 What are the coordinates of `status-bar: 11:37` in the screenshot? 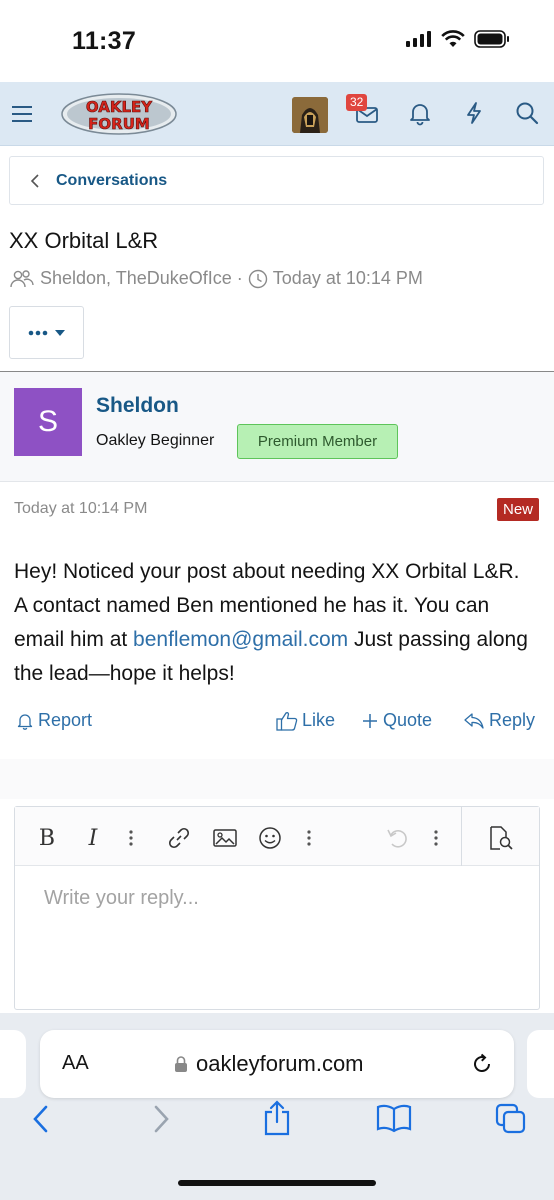 It's located at (277, 41).